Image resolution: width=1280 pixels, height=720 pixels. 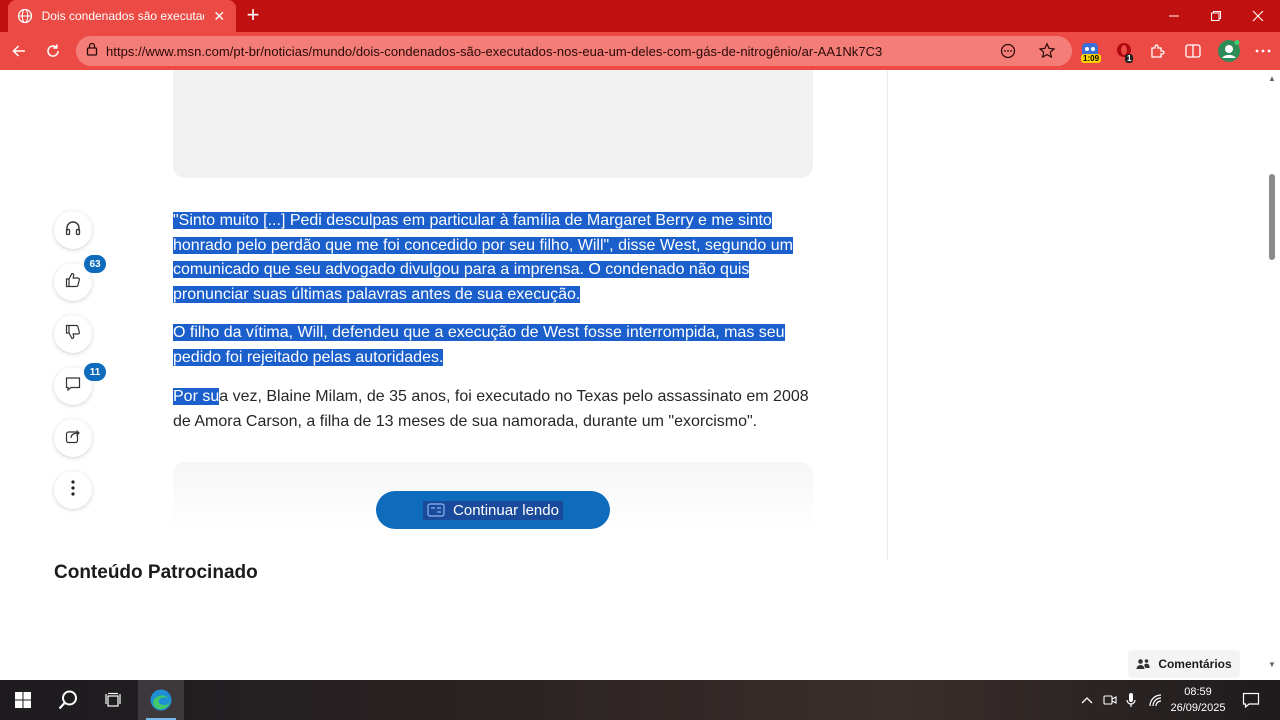 I want to click on like-count-badge: 63, so click(x=95, y=264).